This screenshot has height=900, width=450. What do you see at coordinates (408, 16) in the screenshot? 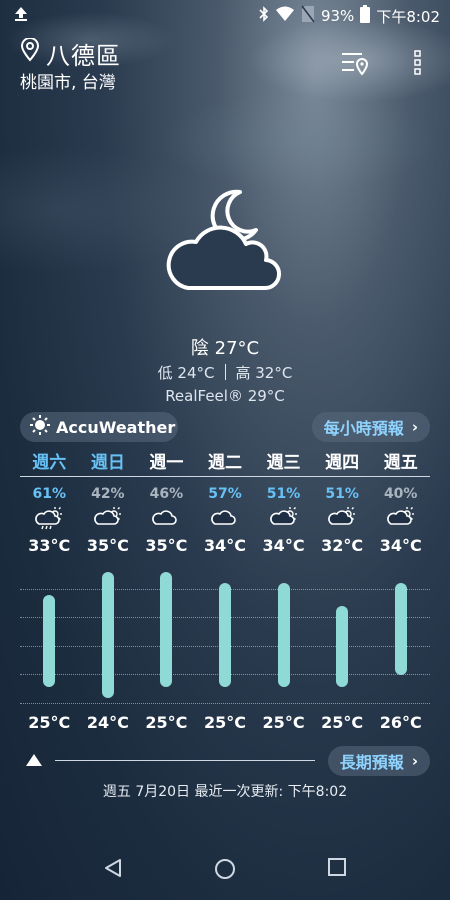
I see `status-time: 下午8:02` at bounding box center [408, 16].